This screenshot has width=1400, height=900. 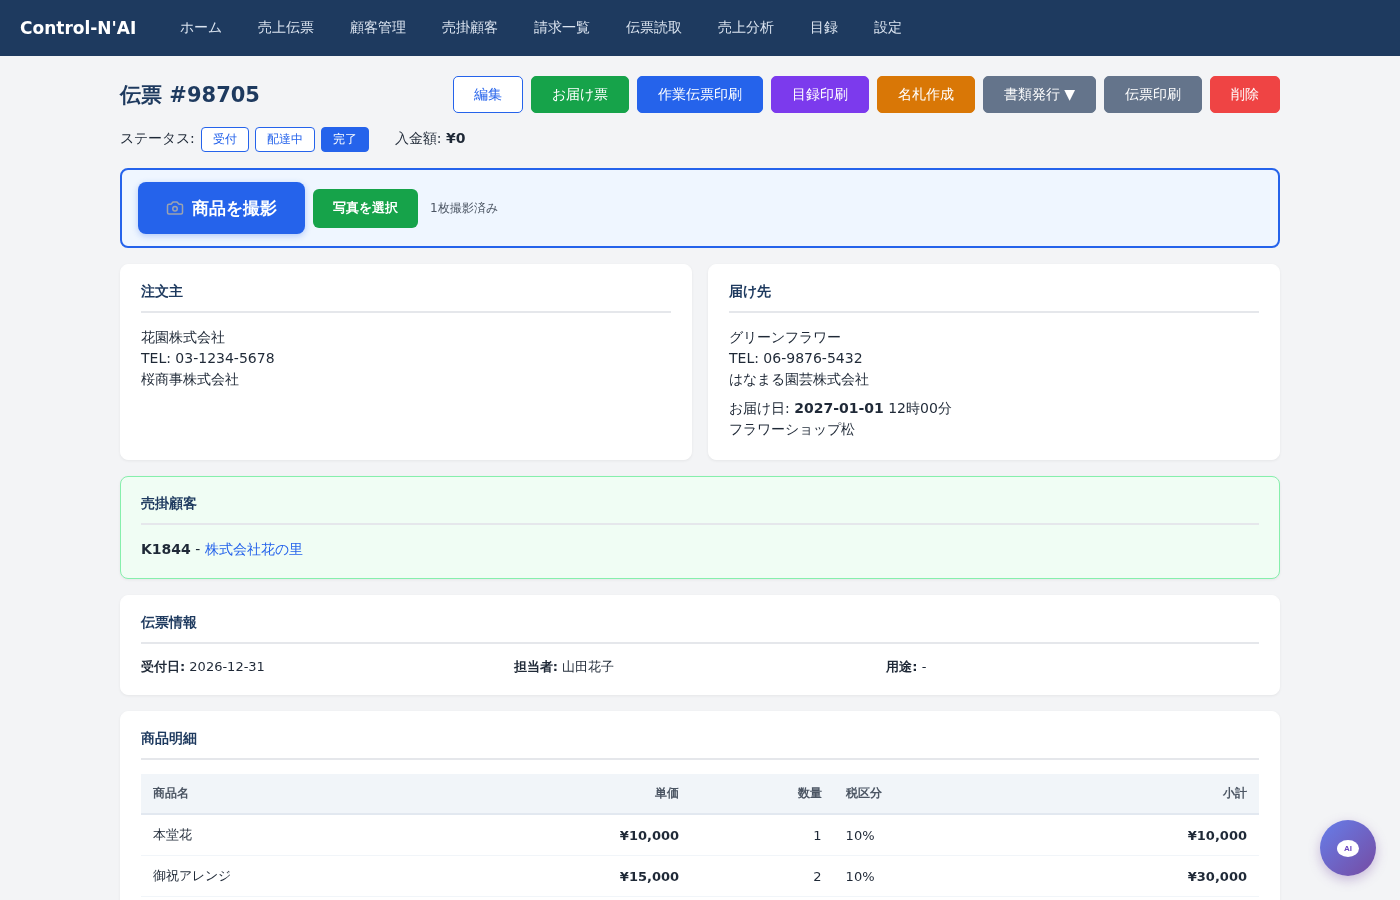 I want to click on ai-chat-button: AI, so click(x=1348, y=848).